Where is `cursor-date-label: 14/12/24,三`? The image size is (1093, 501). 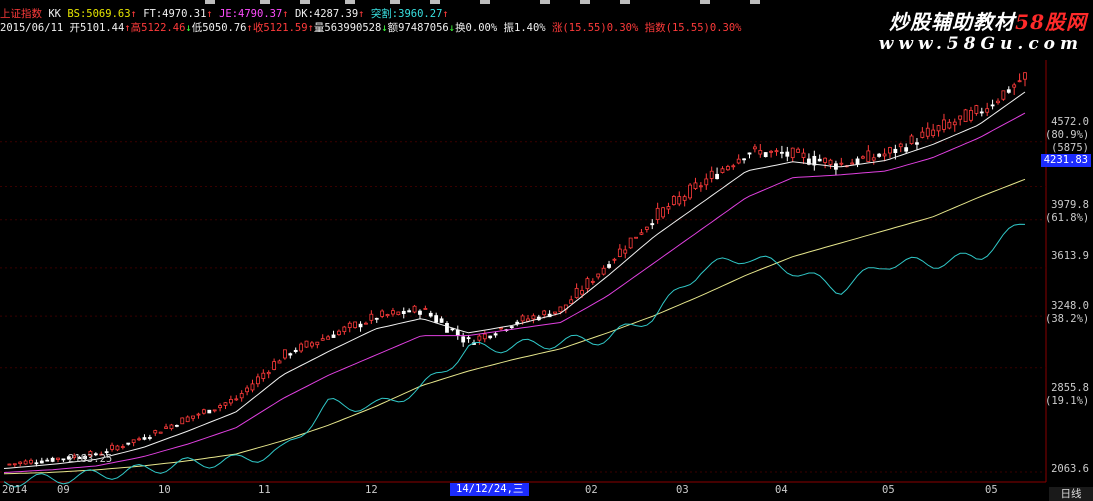
cursor-date-label: 14/12/24,三 is located at coordinates (490, 489).